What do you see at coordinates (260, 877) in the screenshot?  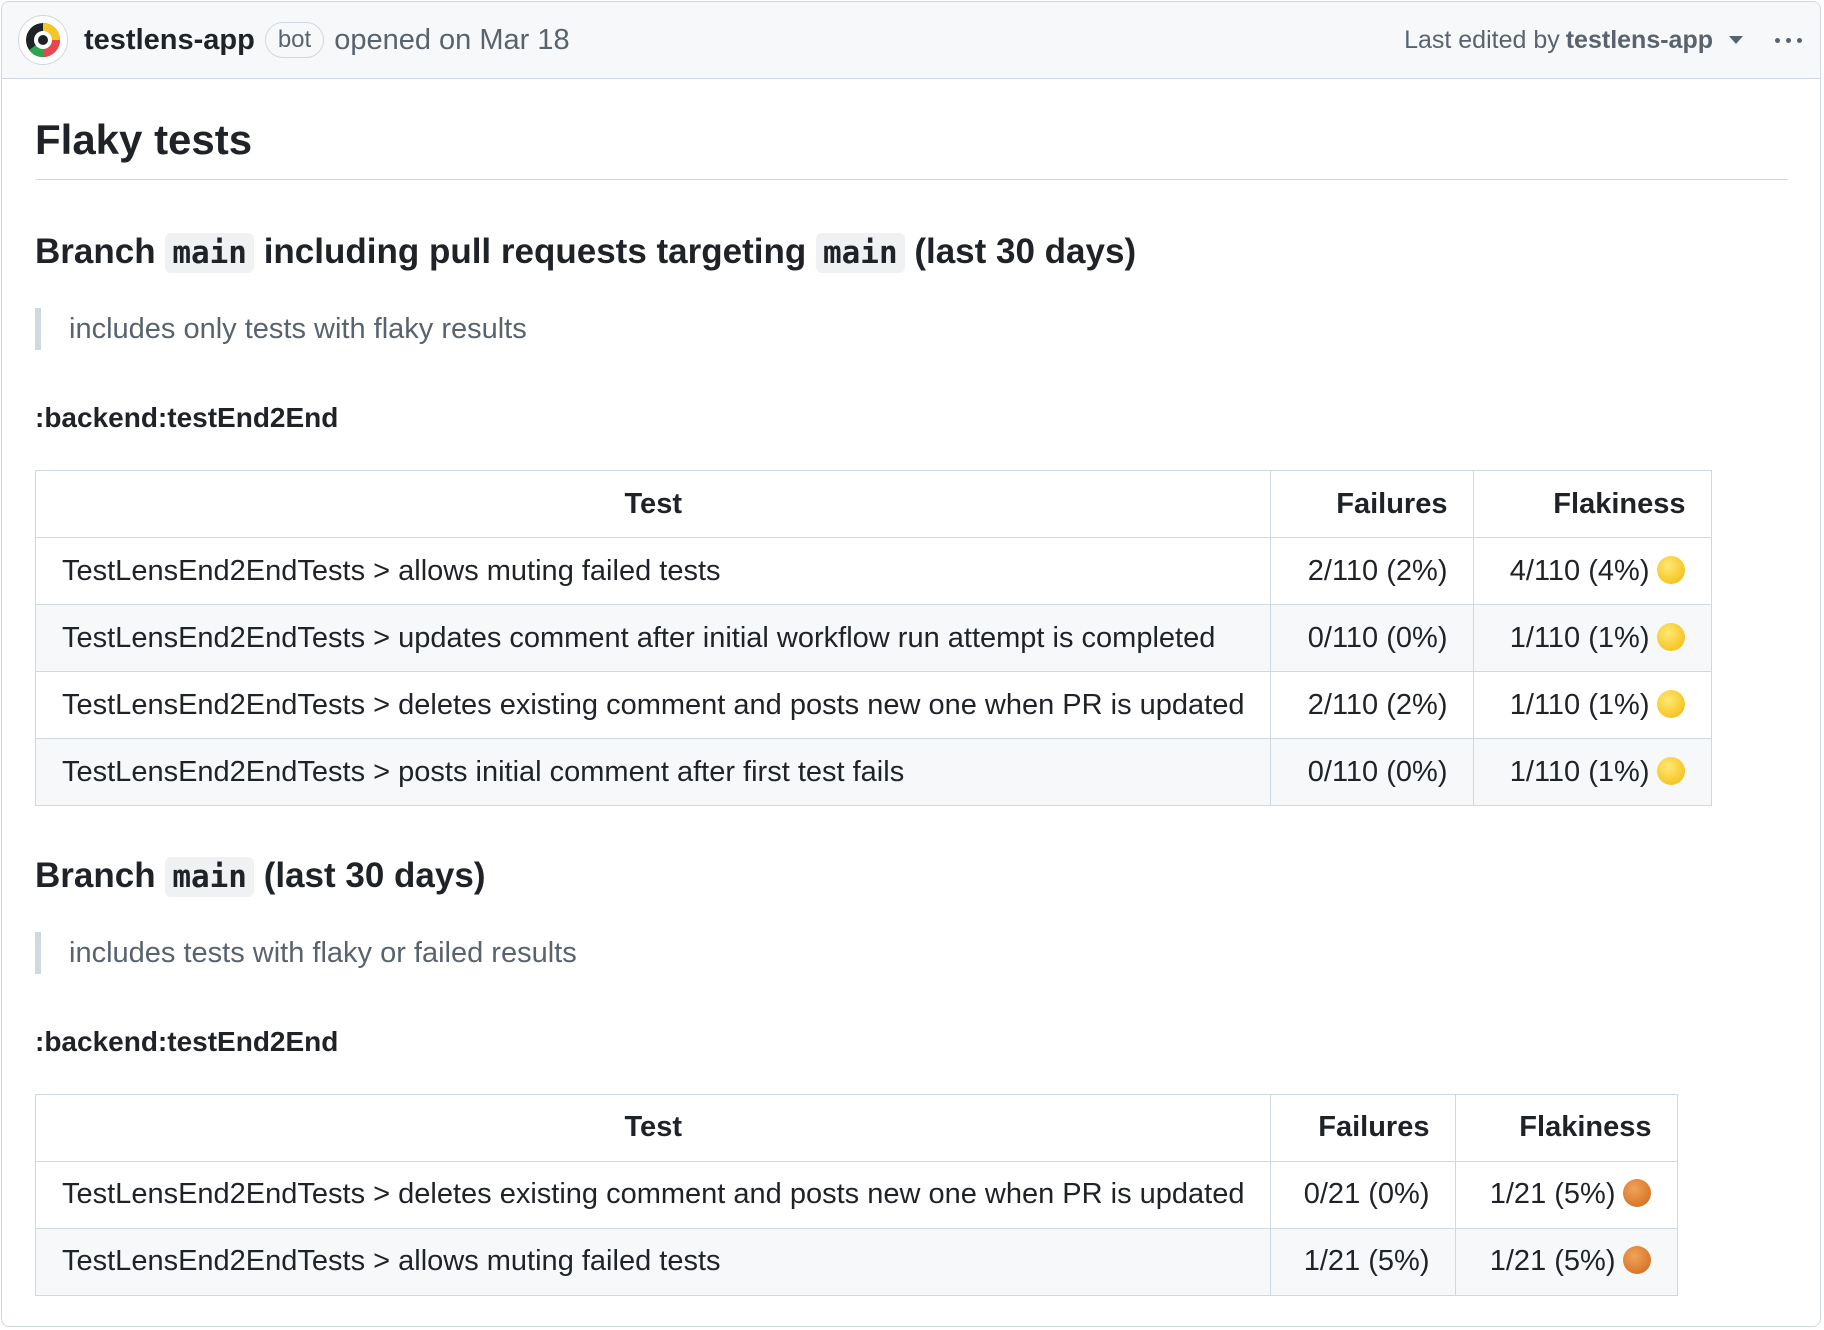 I see `section-heading: Branch main (last 30 days)` at bounding box center [260, 877].